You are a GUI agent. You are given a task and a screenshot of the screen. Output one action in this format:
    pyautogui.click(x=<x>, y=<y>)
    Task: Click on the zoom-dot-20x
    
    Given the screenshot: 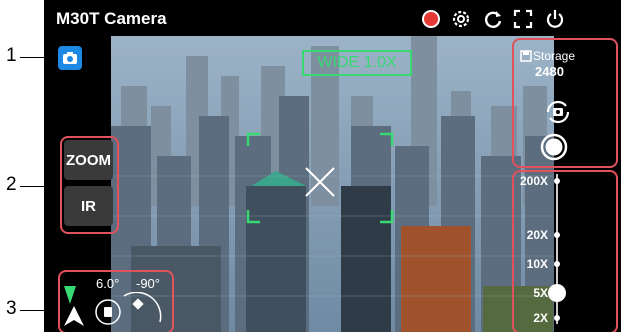 What is the action you would take?
    pyautogui.click(x=557, y=235)
    